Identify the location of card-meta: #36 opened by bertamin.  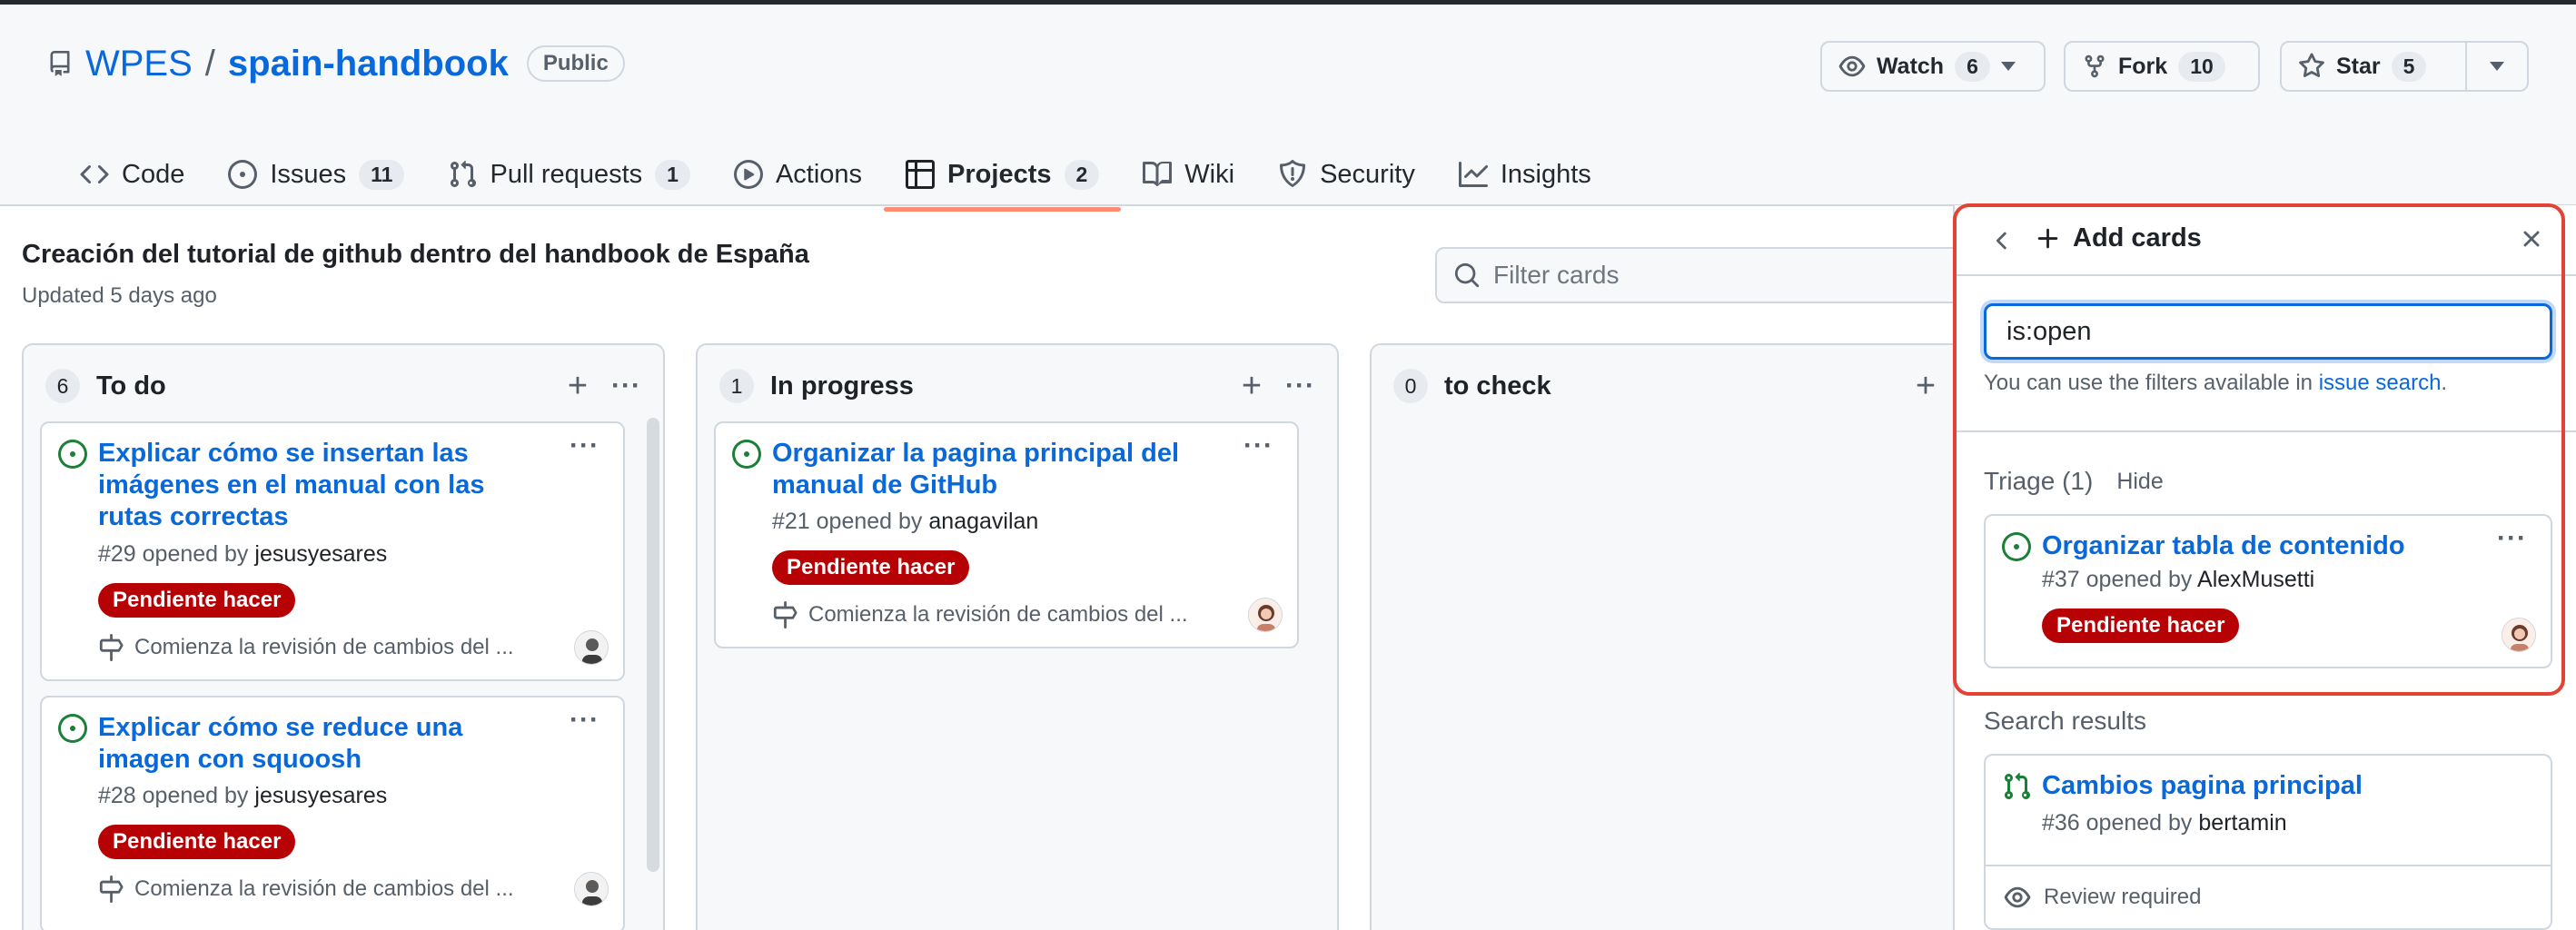
(2164, 823).